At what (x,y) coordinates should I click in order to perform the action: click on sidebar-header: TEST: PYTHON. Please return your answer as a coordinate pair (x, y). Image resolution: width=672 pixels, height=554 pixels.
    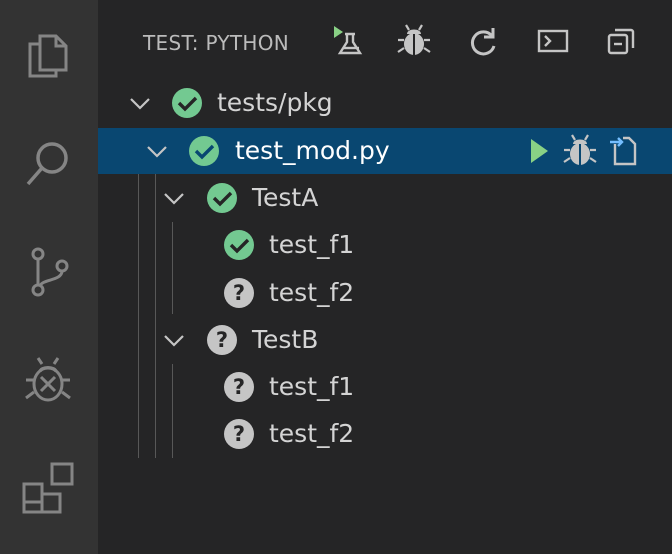
    Looking at the image, I should click on (385, 41).